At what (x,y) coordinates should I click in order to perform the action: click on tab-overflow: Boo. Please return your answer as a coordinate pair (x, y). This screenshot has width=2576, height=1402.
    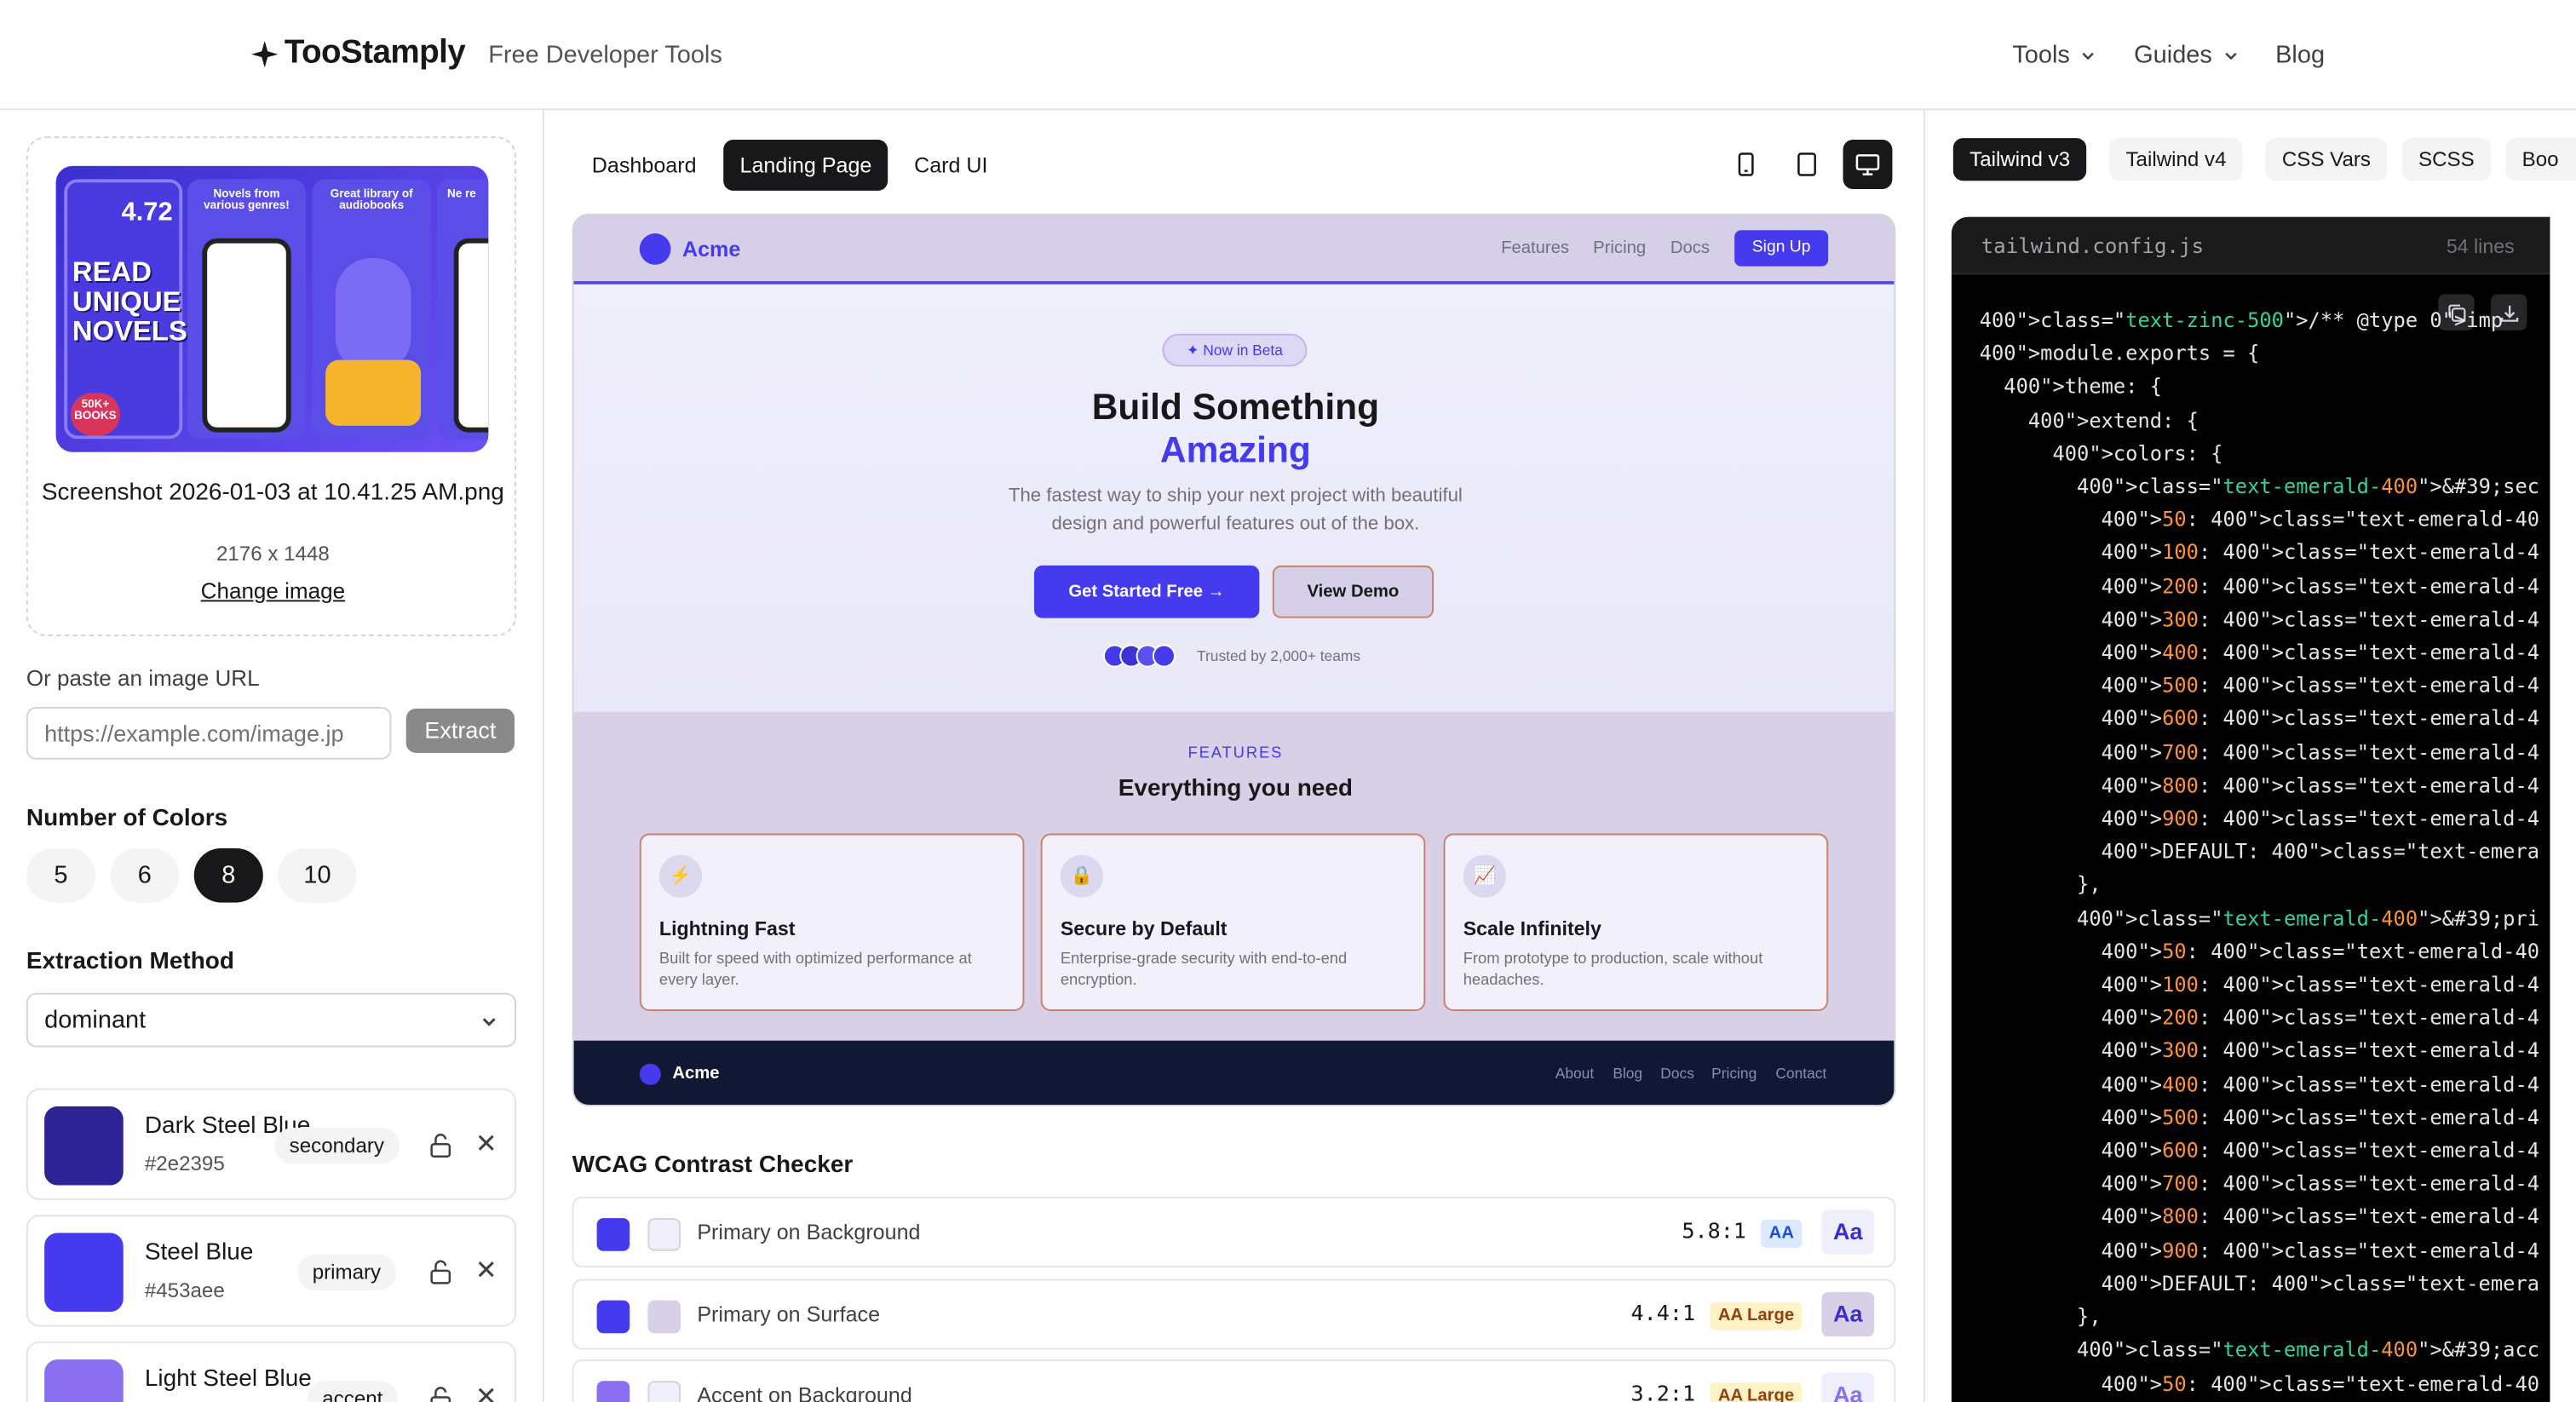
    Looking at the image, I should click on (2540, 159).